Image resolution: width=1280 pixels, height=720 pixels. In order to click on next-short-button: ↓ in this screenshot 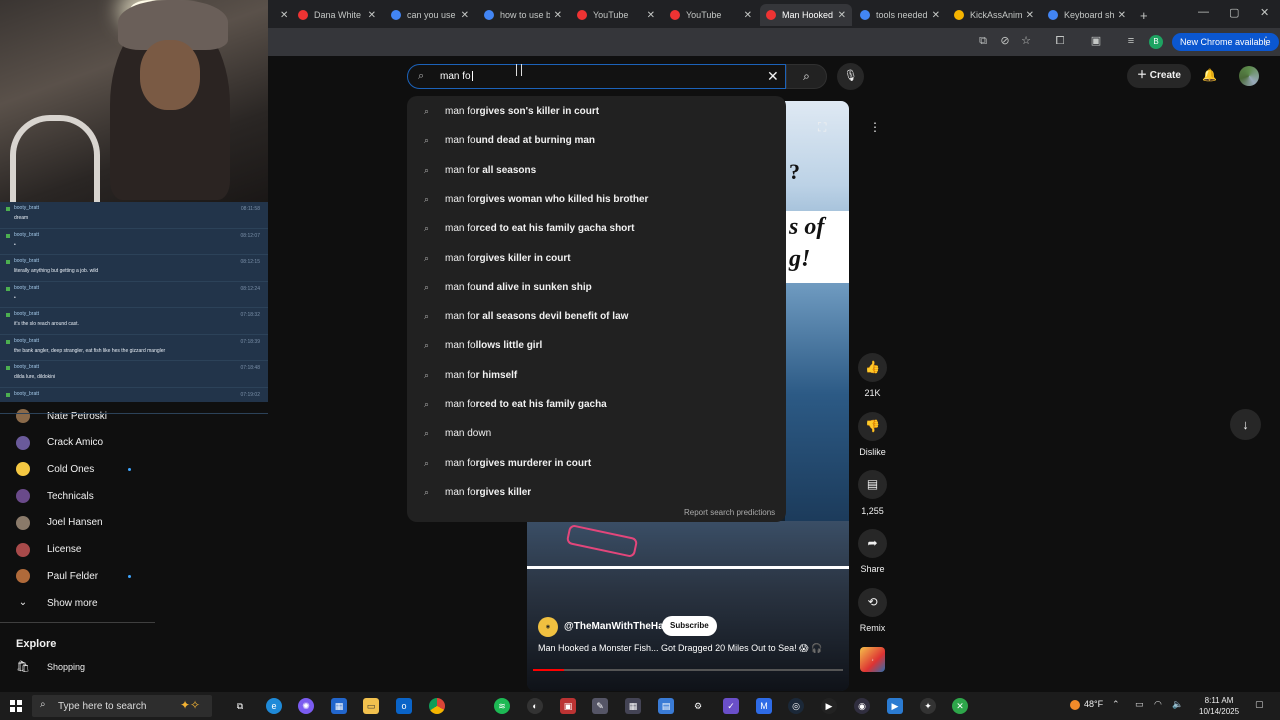, I will do `click(1245, 424)`.